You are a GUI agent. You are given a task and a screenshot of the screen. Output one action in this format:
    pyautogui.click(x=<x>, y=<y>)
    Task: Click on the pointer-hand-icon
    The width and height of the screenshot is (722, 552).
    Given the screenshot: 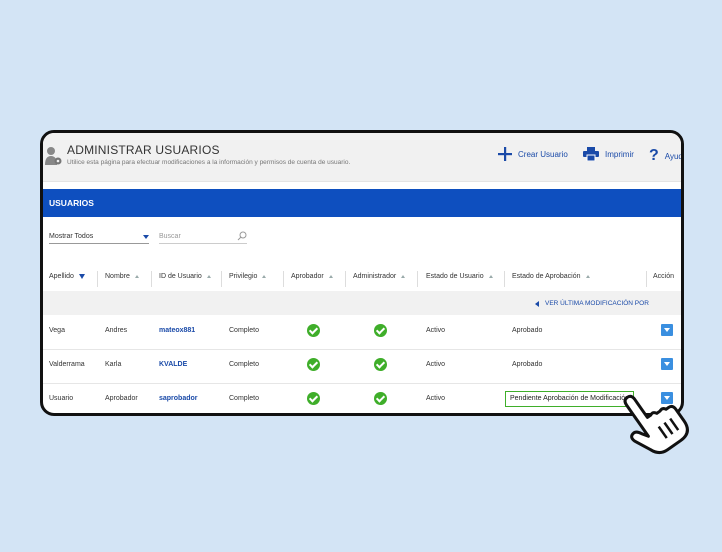 What is the action you would take?
    pyautogui.click(x=656, y=424)
    